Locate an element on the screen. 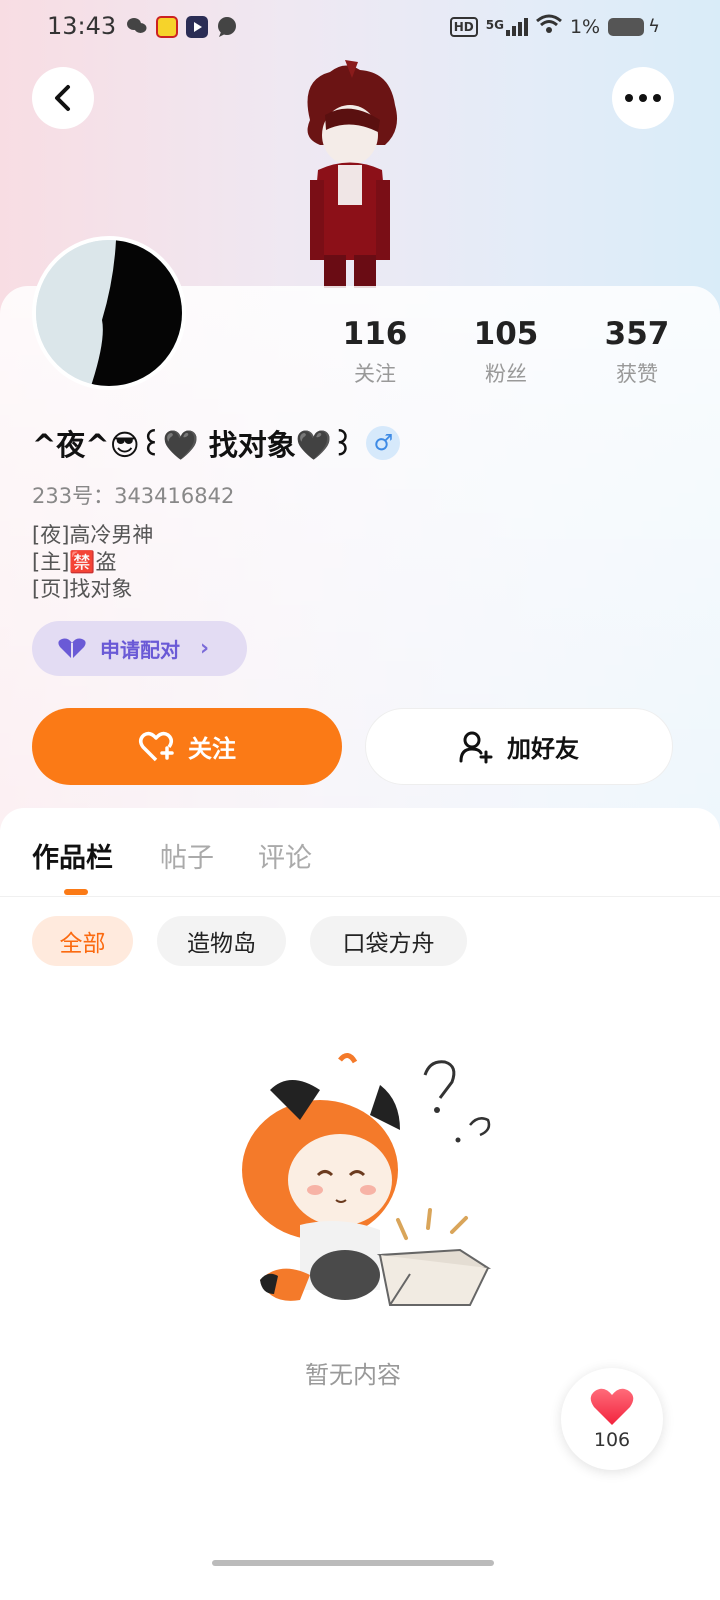 The width and height of the screenshot is (720, 1600). wifi-icon is located at coordinates (549, 26).